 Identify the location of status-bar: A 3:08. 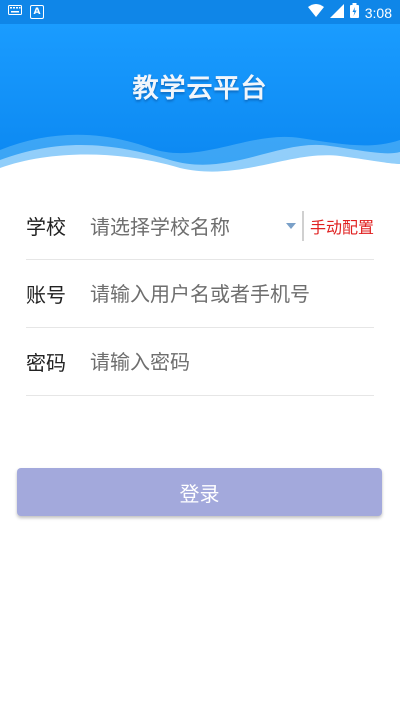
(200, 12).